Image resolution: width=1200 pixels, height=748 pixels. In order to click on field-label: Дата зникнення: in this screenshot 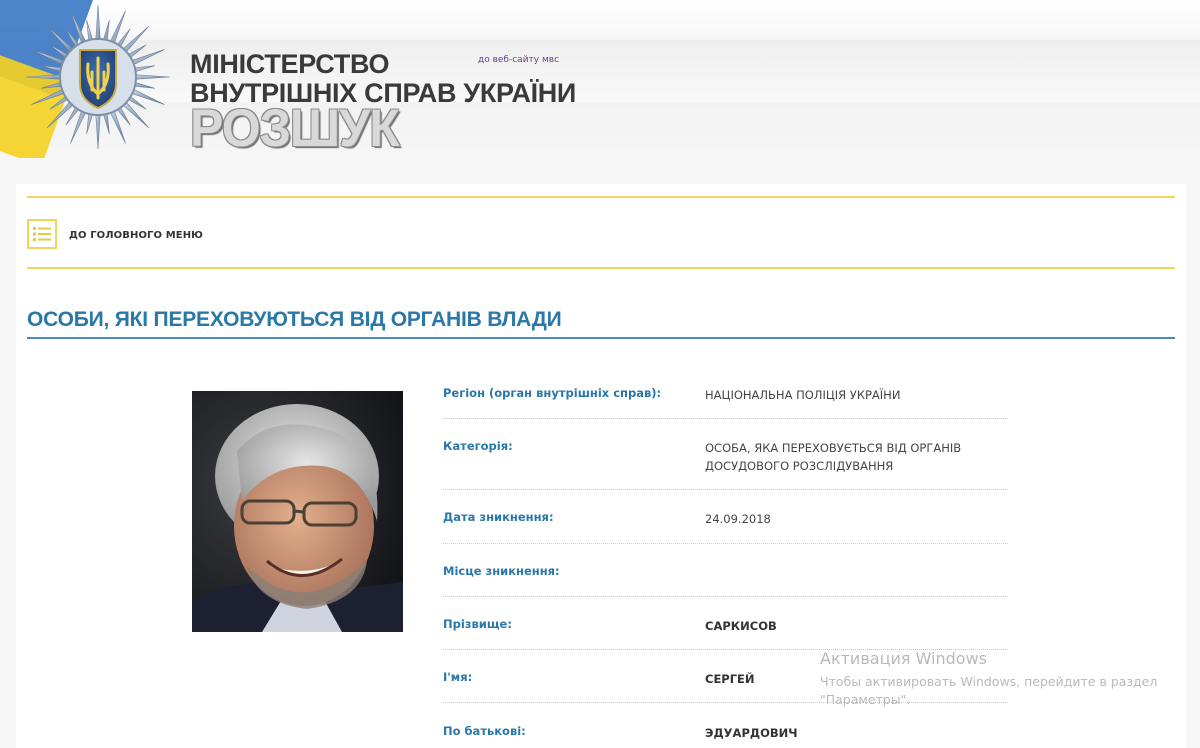, I will do `click(498, 517)`.